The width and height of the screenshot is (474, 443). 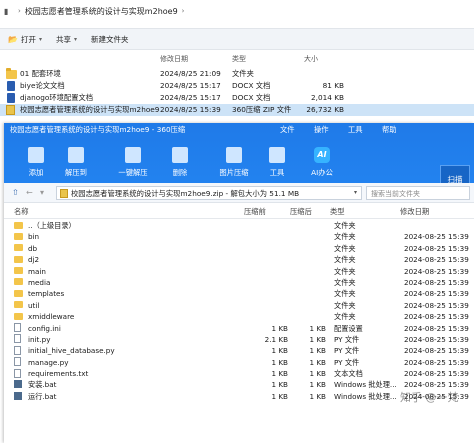 What do you see at coordinates (183, 11) in the screenshot?
I see `chevron-right-icon: ›` at bounding box center [183, 11].